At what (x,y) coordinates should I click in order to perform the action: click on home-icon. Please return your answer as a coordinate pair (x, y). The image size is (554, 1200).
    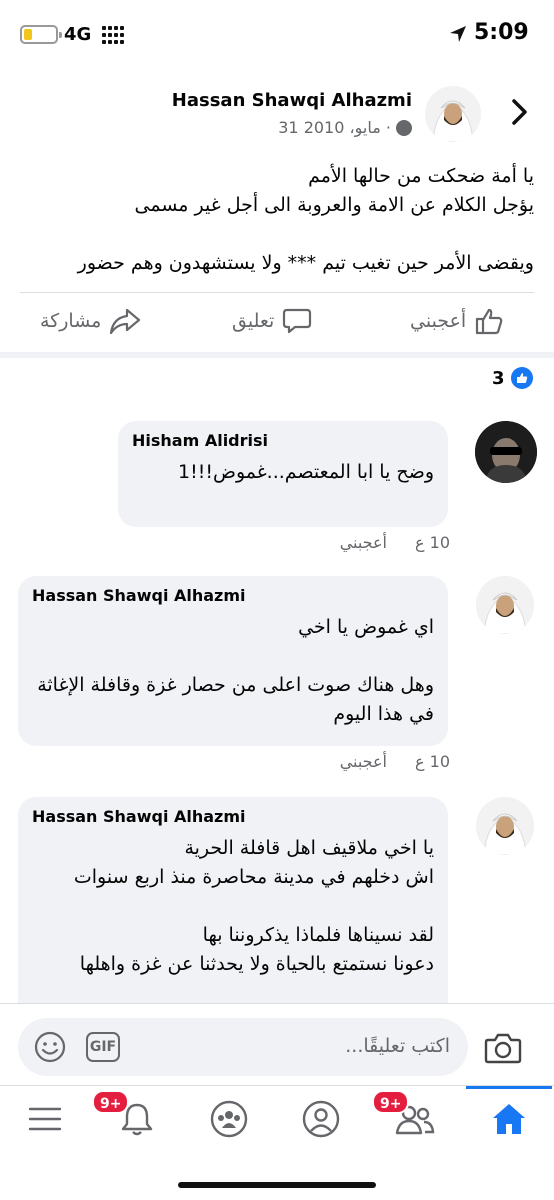
    Looking at the image, I should click on (509, 1119).